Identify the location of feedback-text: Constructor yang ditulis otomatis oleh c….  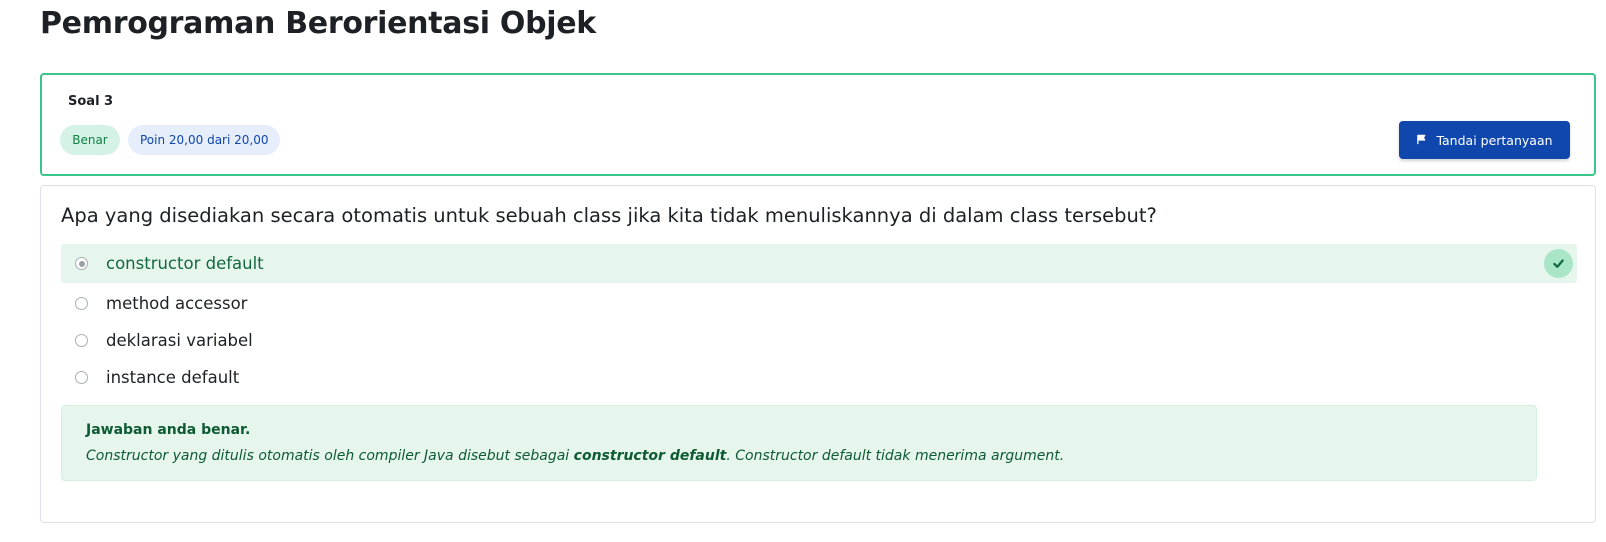
(575, 456).